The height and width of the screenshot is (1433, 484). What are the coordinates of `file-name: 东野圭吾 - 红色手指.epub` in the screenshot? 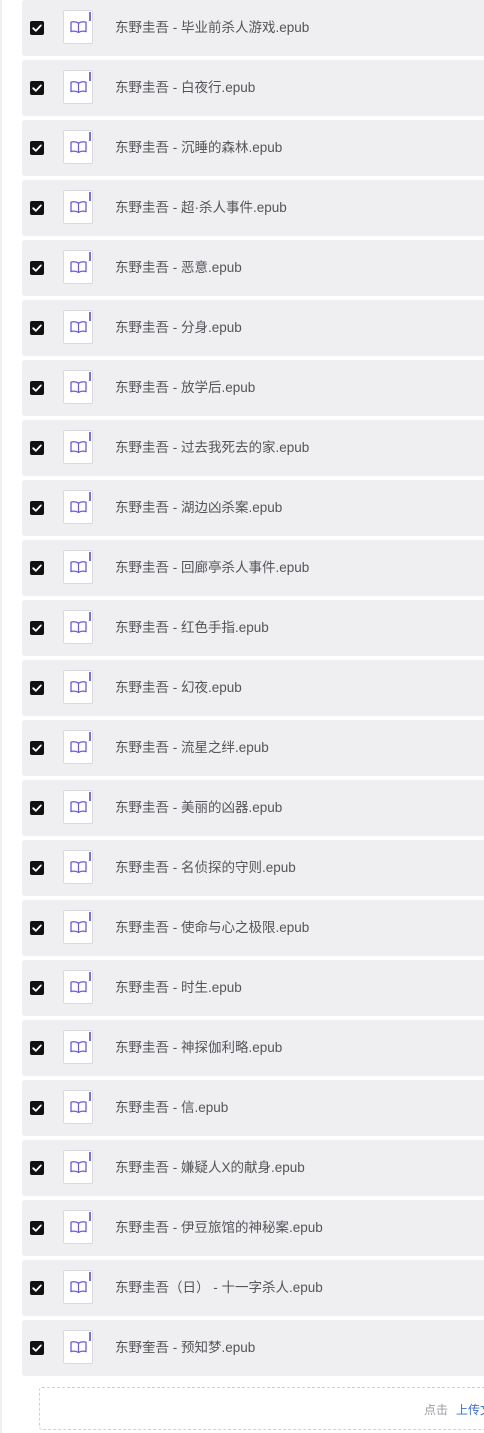 It's located at (192, 627).